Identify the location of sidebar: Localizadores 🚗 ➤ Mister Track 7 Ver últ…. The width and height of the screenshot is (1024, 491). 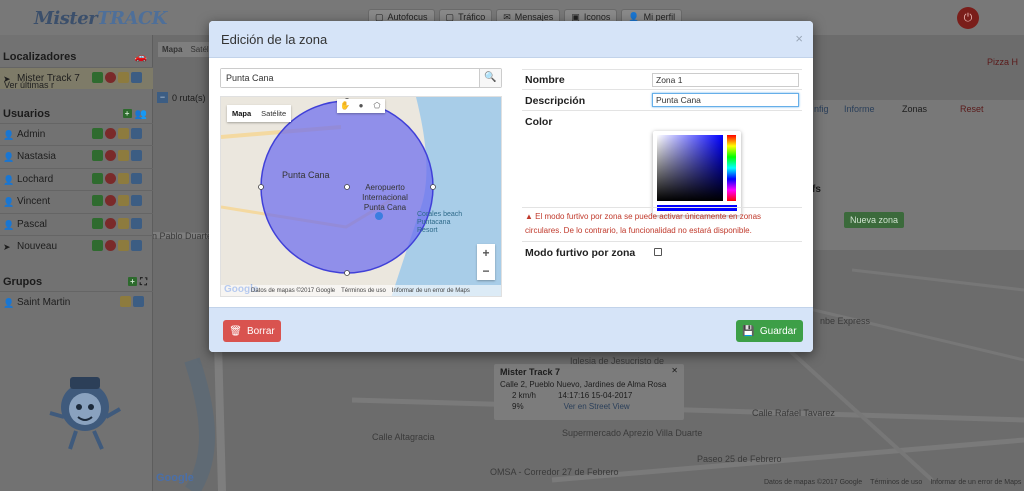
(76, 263).